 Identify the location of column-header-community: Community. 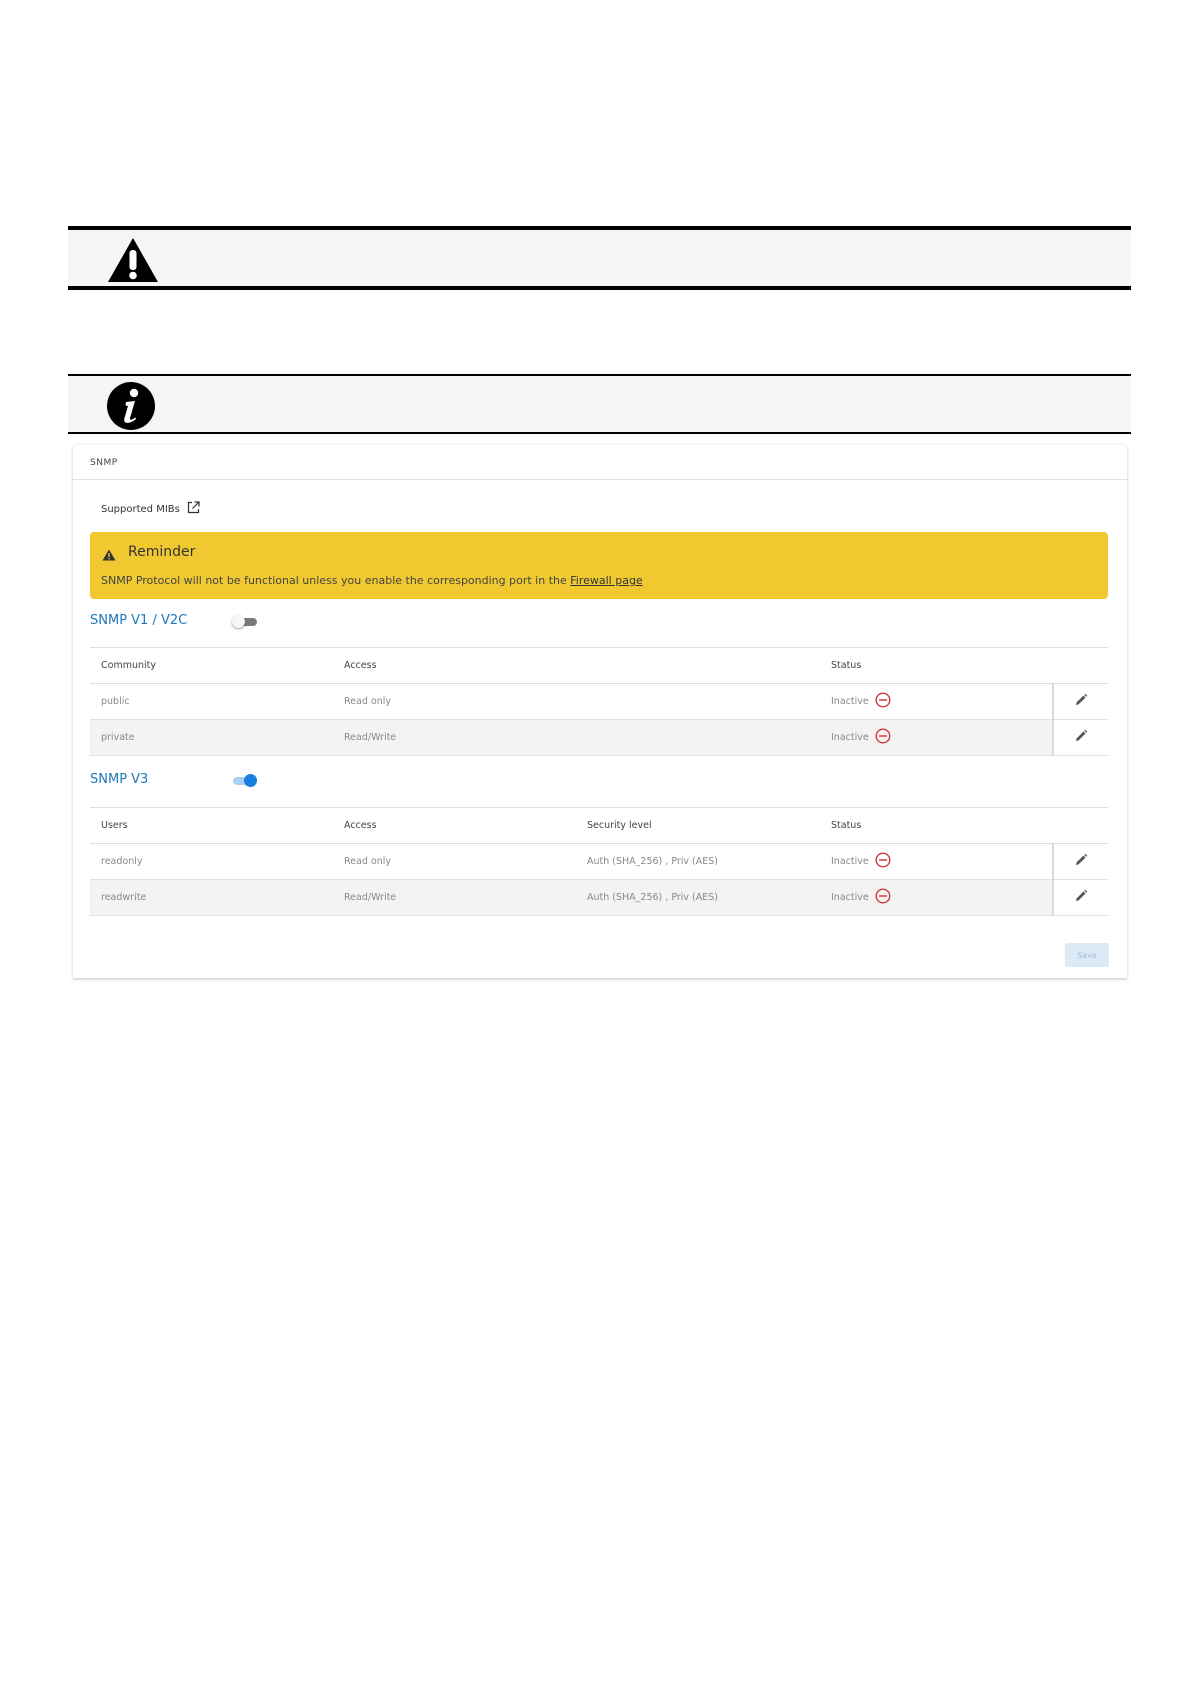
(211, 665).